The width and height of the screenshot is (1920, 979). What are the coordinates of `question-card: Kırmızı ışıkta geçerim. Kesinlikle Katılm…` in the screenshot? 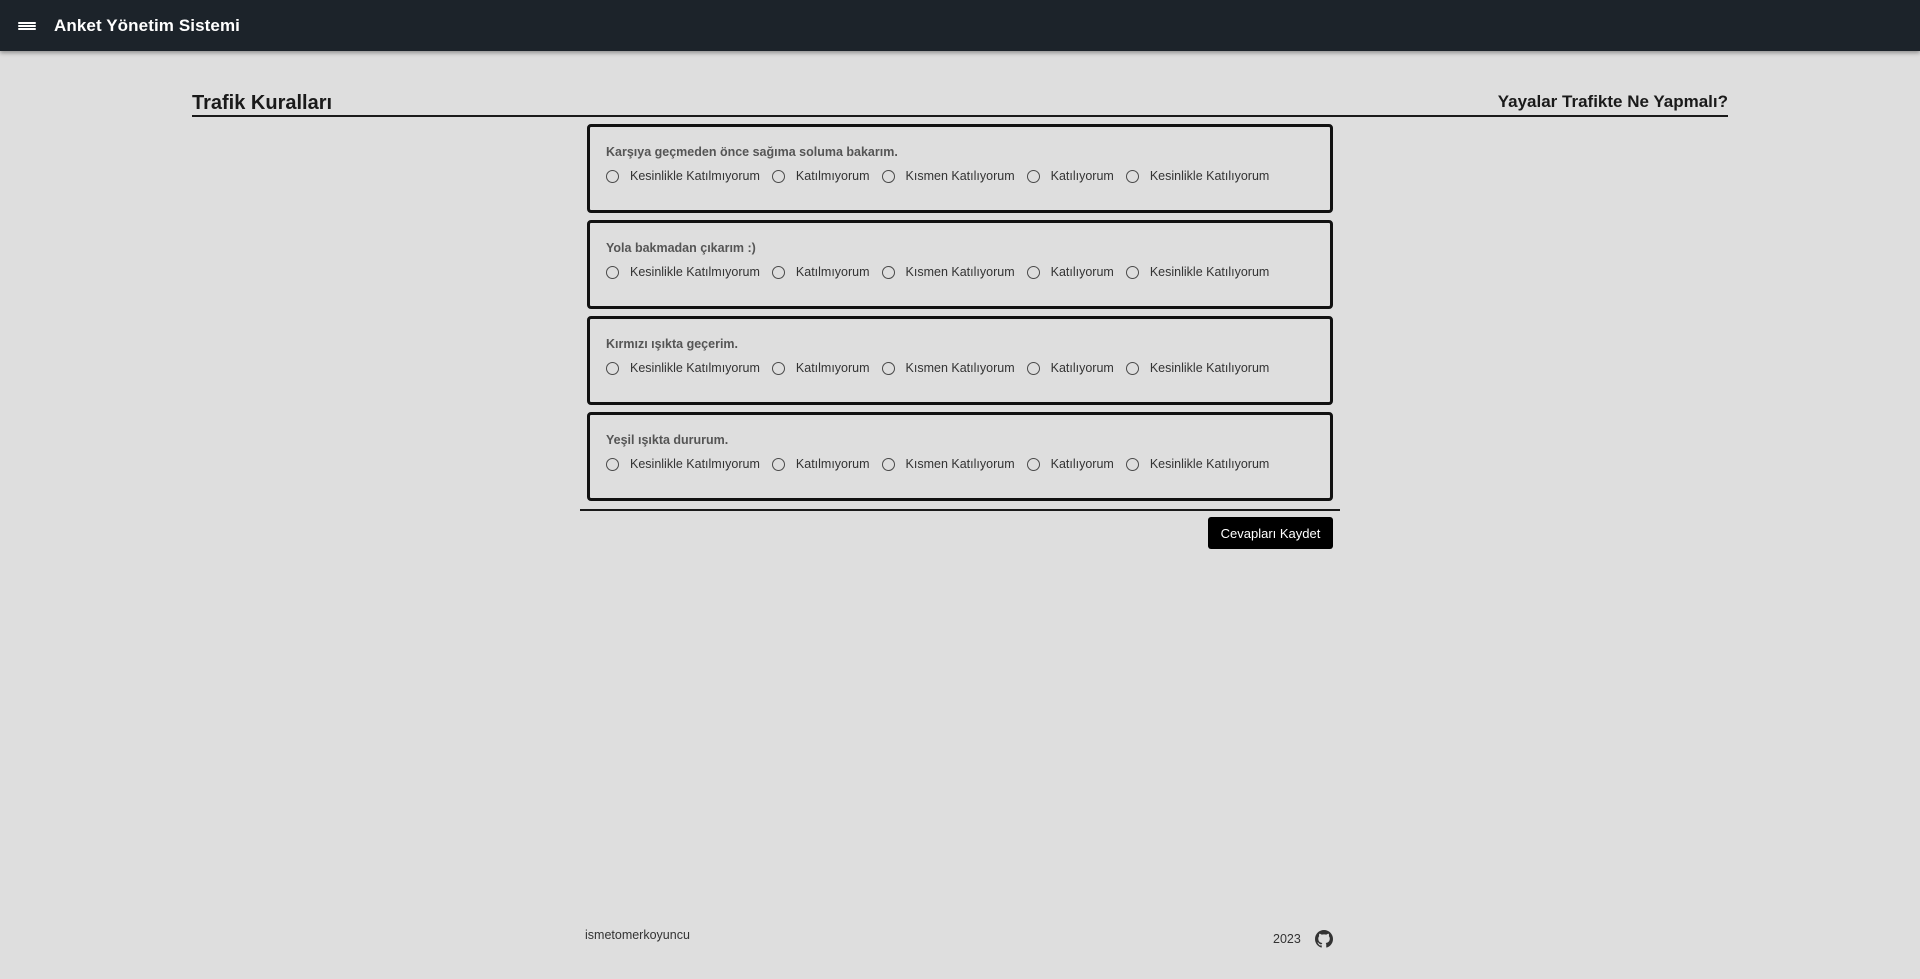 It's located at (960, 360).